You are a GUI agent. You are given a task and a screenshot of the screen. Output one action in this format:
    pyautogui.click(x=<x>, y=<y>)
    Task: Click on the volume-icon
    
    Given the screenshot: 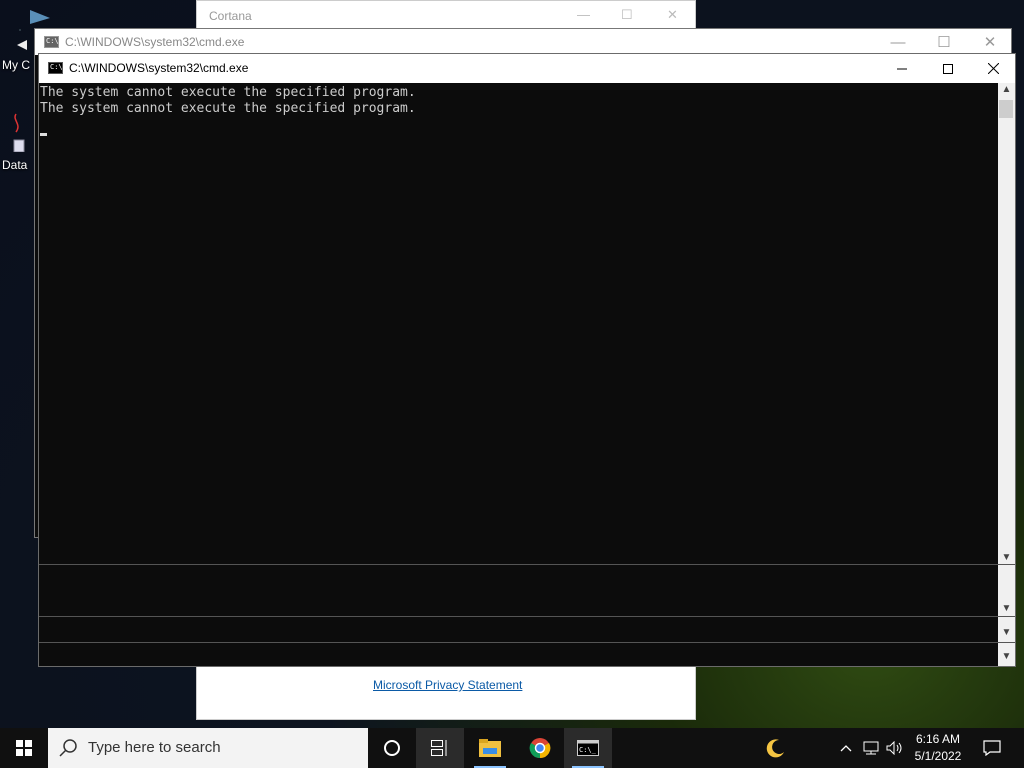 What is the action you would take?
    pyautogui.click(x=894, y=748)
    